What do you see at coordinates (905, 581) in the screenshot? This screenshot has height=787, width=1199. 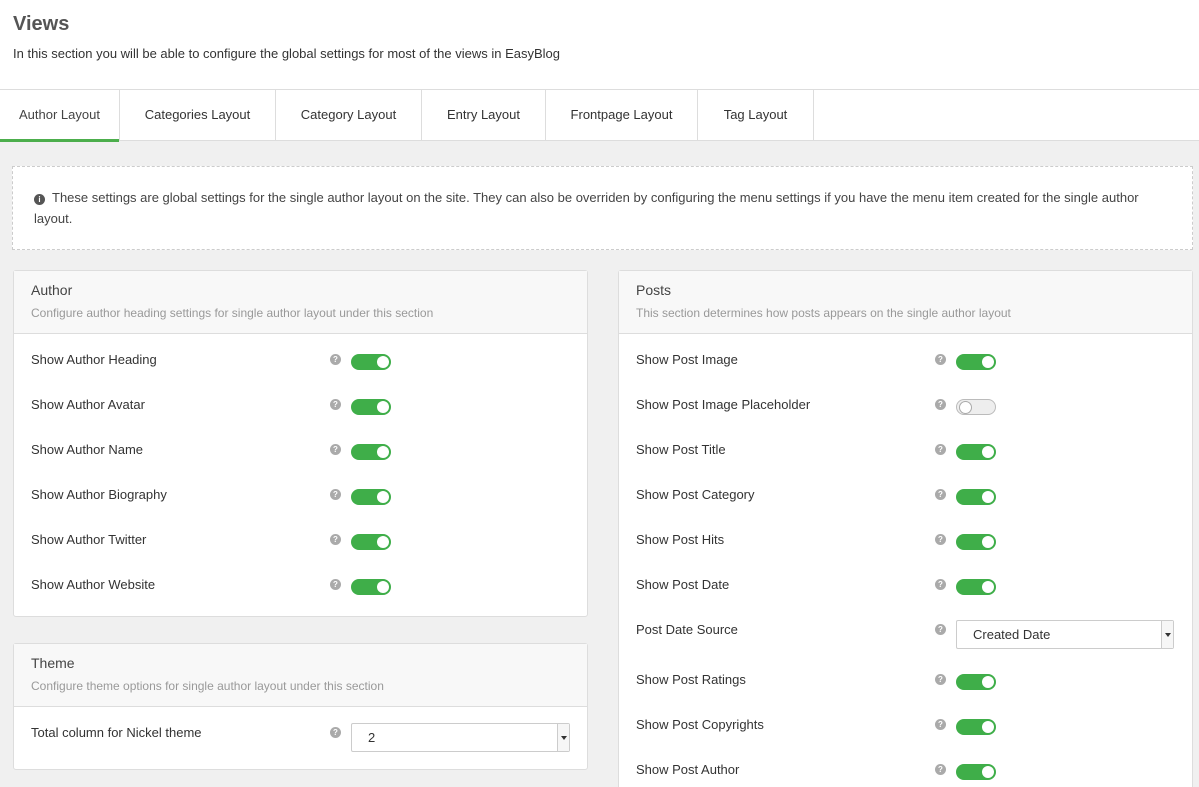 I see `setting-row: Show Post Date ?` at bounding box center [905, 581].